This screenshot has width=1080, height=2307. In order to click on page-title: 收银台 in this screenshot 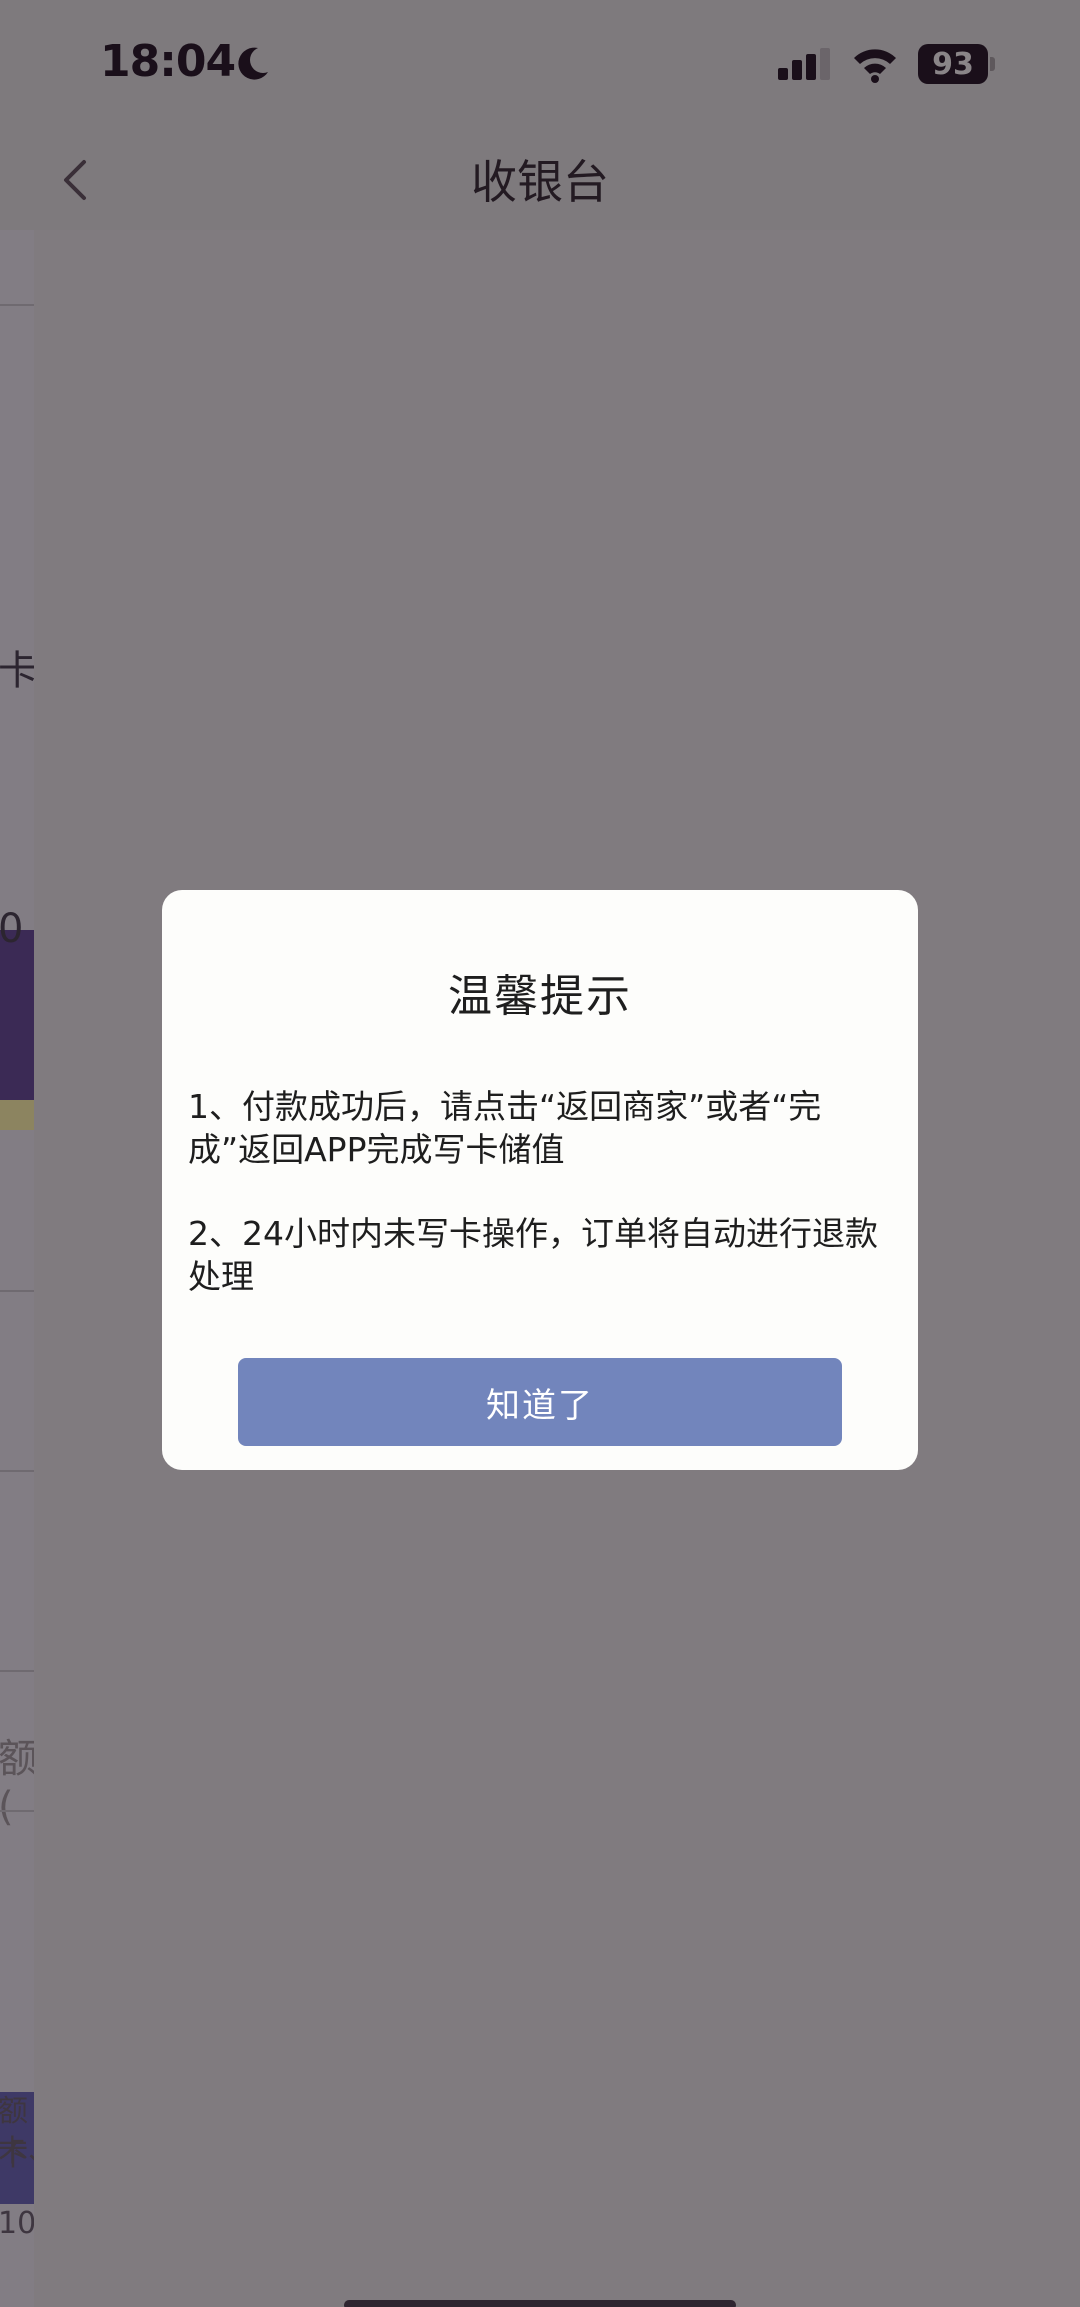, I will do `click(540, 182)`.